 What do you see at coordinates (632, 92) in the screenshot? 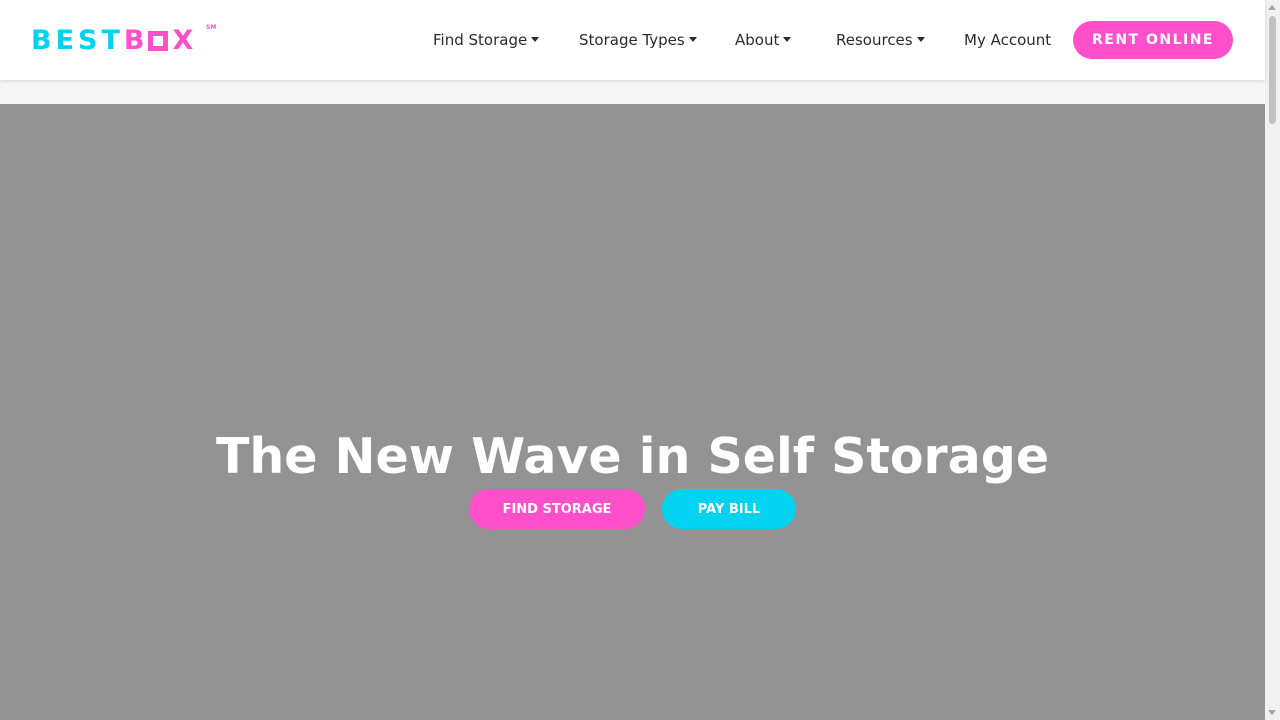
I see `sub-header-strip` at bounding box center [632, 92].